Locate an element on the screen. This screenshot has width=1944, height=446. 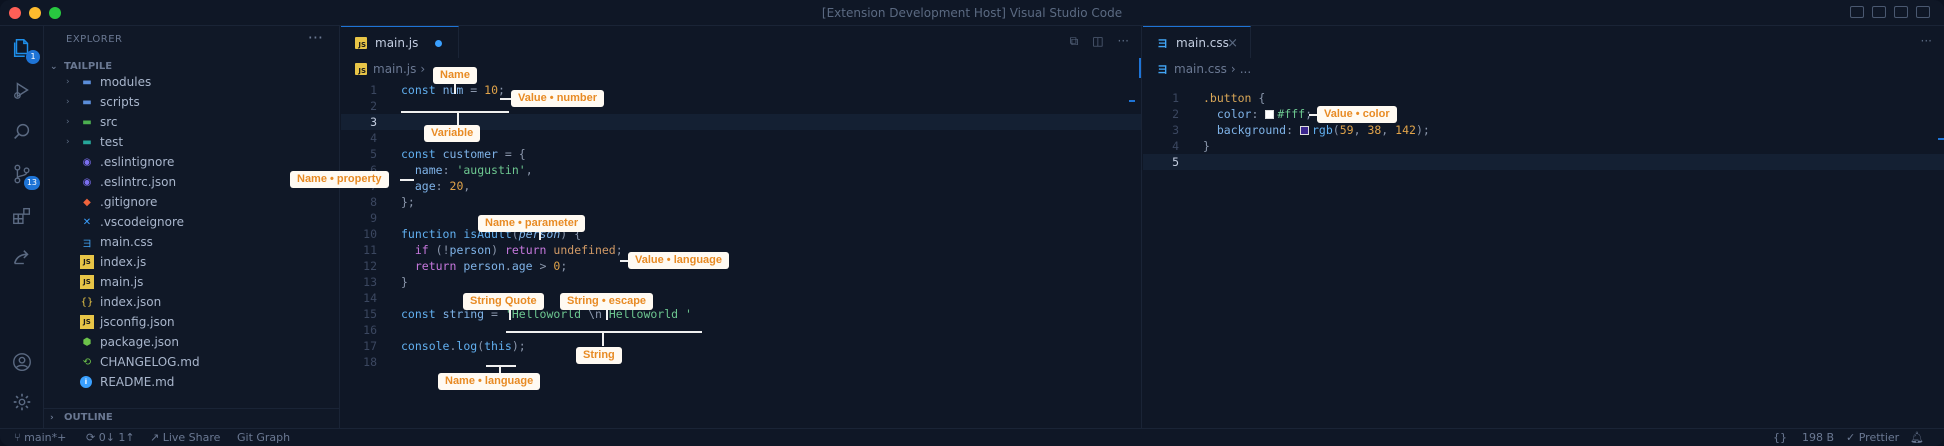
file-item: i README.md is located at coordinates (192, 382).